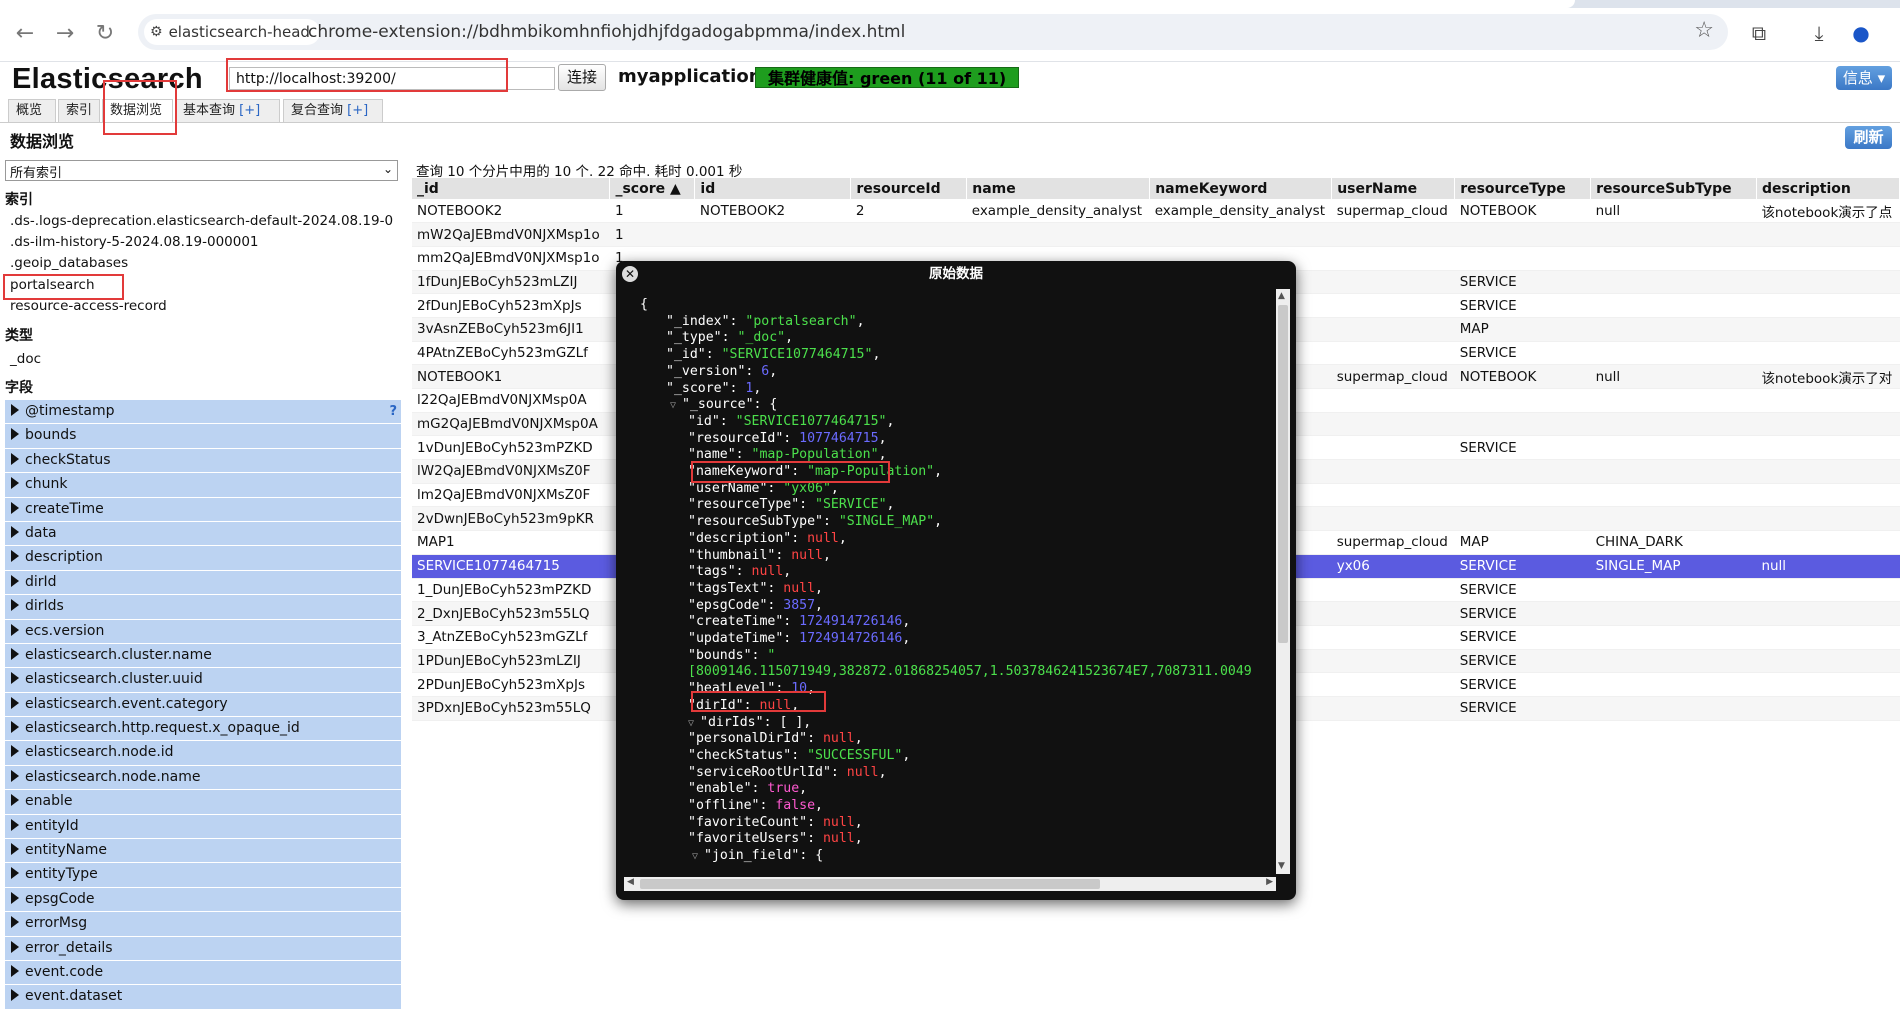  What do you see at coordinates (105, 33) in the screenshot?
I see `reload-icon: ↻` at bounding box center [105, 33].